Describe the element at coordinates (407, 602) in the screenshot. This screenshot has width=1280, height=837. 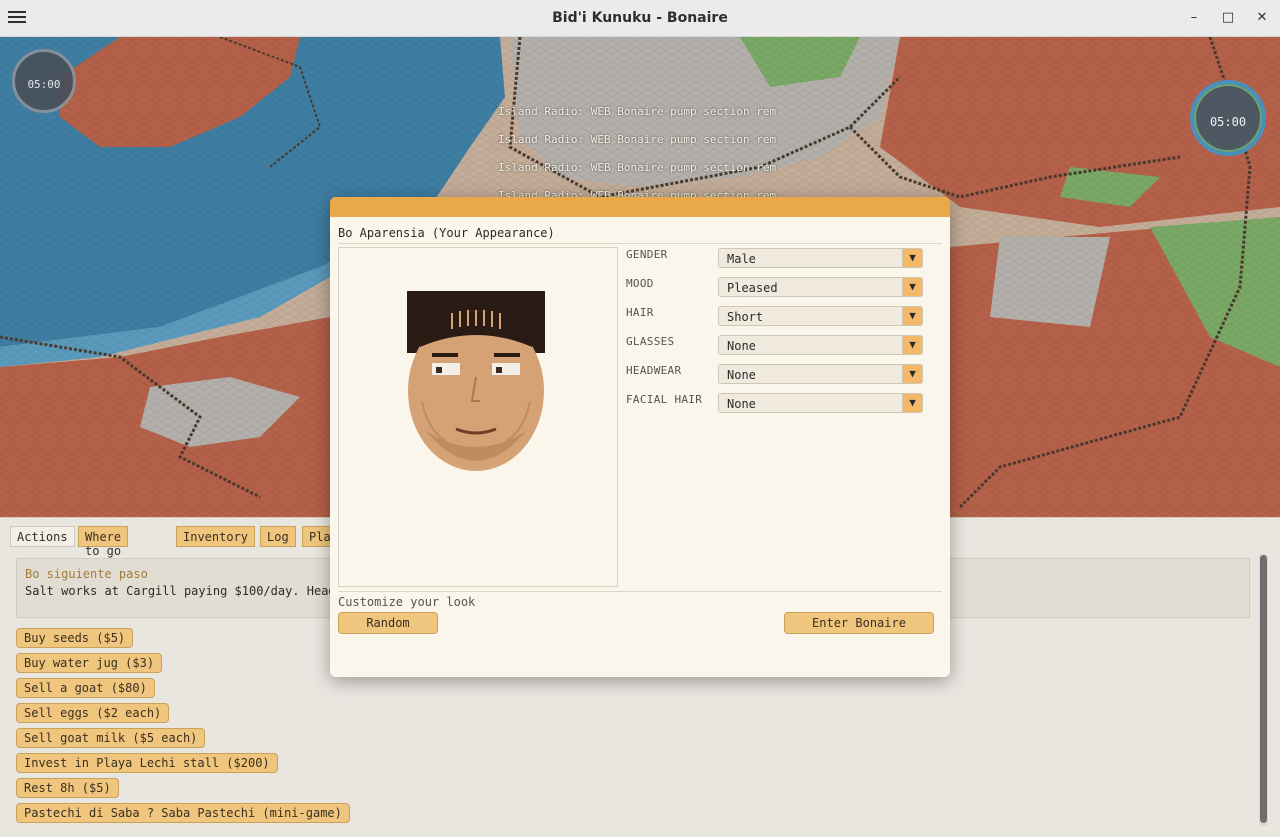
I see `customize-hint: Customize your look` at that location.